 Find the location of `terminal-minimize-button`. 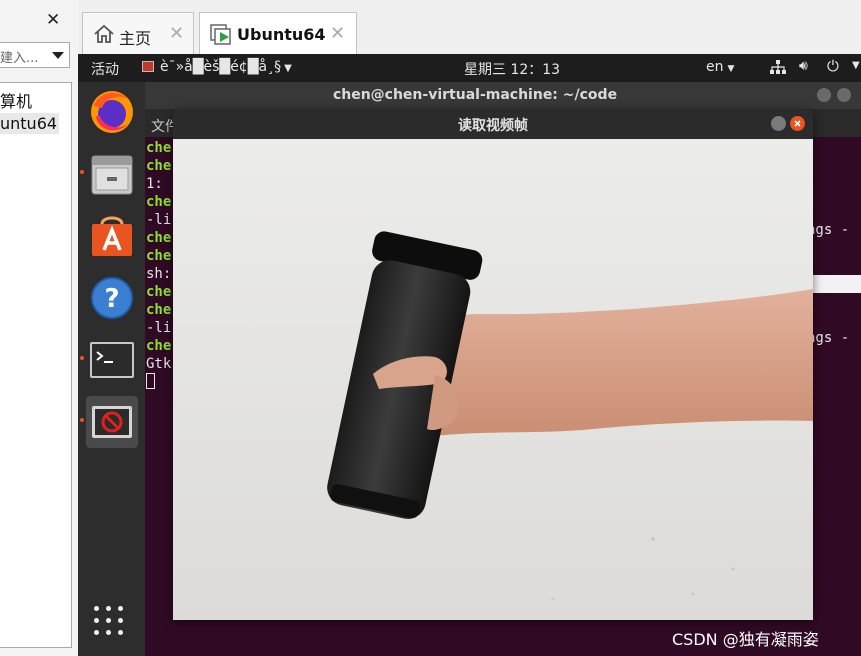

terminal-minimize-button is located at coordinates (824, 95).